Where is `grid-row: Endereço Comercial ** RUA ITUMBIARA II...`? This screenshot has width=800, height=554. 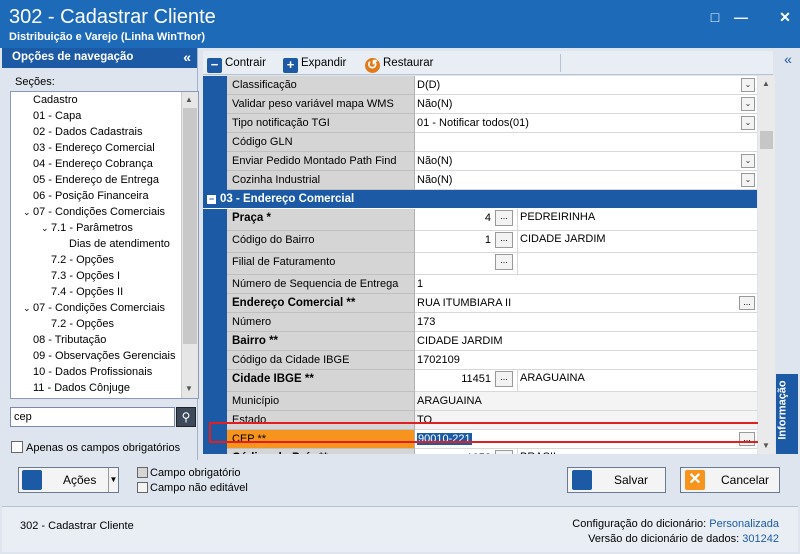
grid-row: Endereço Comercial ** RUA ITUMBIARA II... is located at coordinates (480, 303).